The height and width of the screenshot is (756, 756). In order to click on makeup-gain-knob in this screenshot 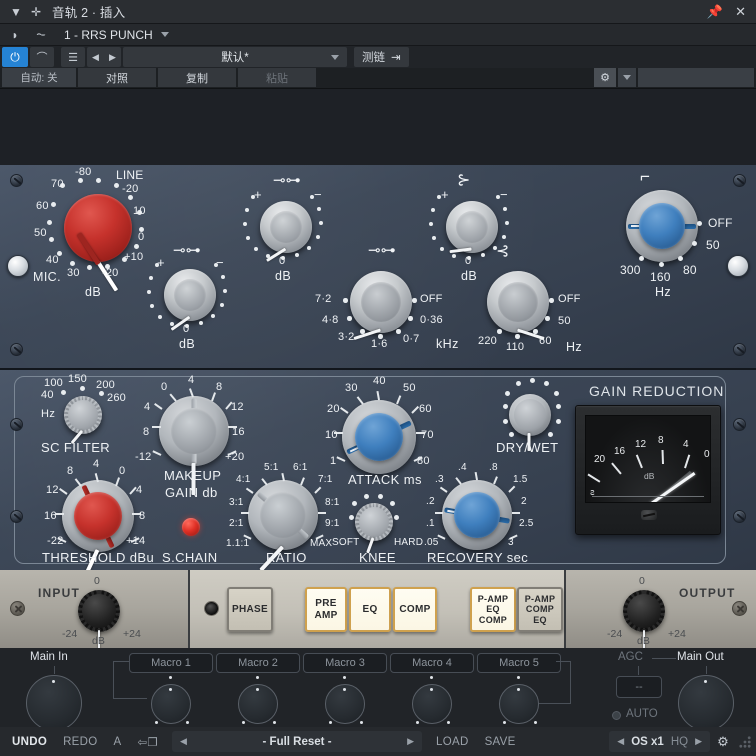, I will do `click(194, 445)`.